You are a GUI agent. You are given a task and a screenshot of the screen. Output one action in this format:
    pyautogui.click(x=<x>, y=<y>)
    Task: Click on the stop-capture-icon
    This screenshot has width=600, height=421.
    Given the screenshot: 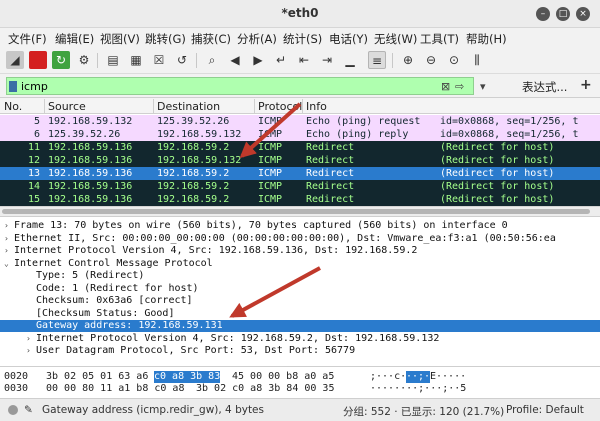 What is the action you would take?
    pyautogui.click(x=38, y=60)
    